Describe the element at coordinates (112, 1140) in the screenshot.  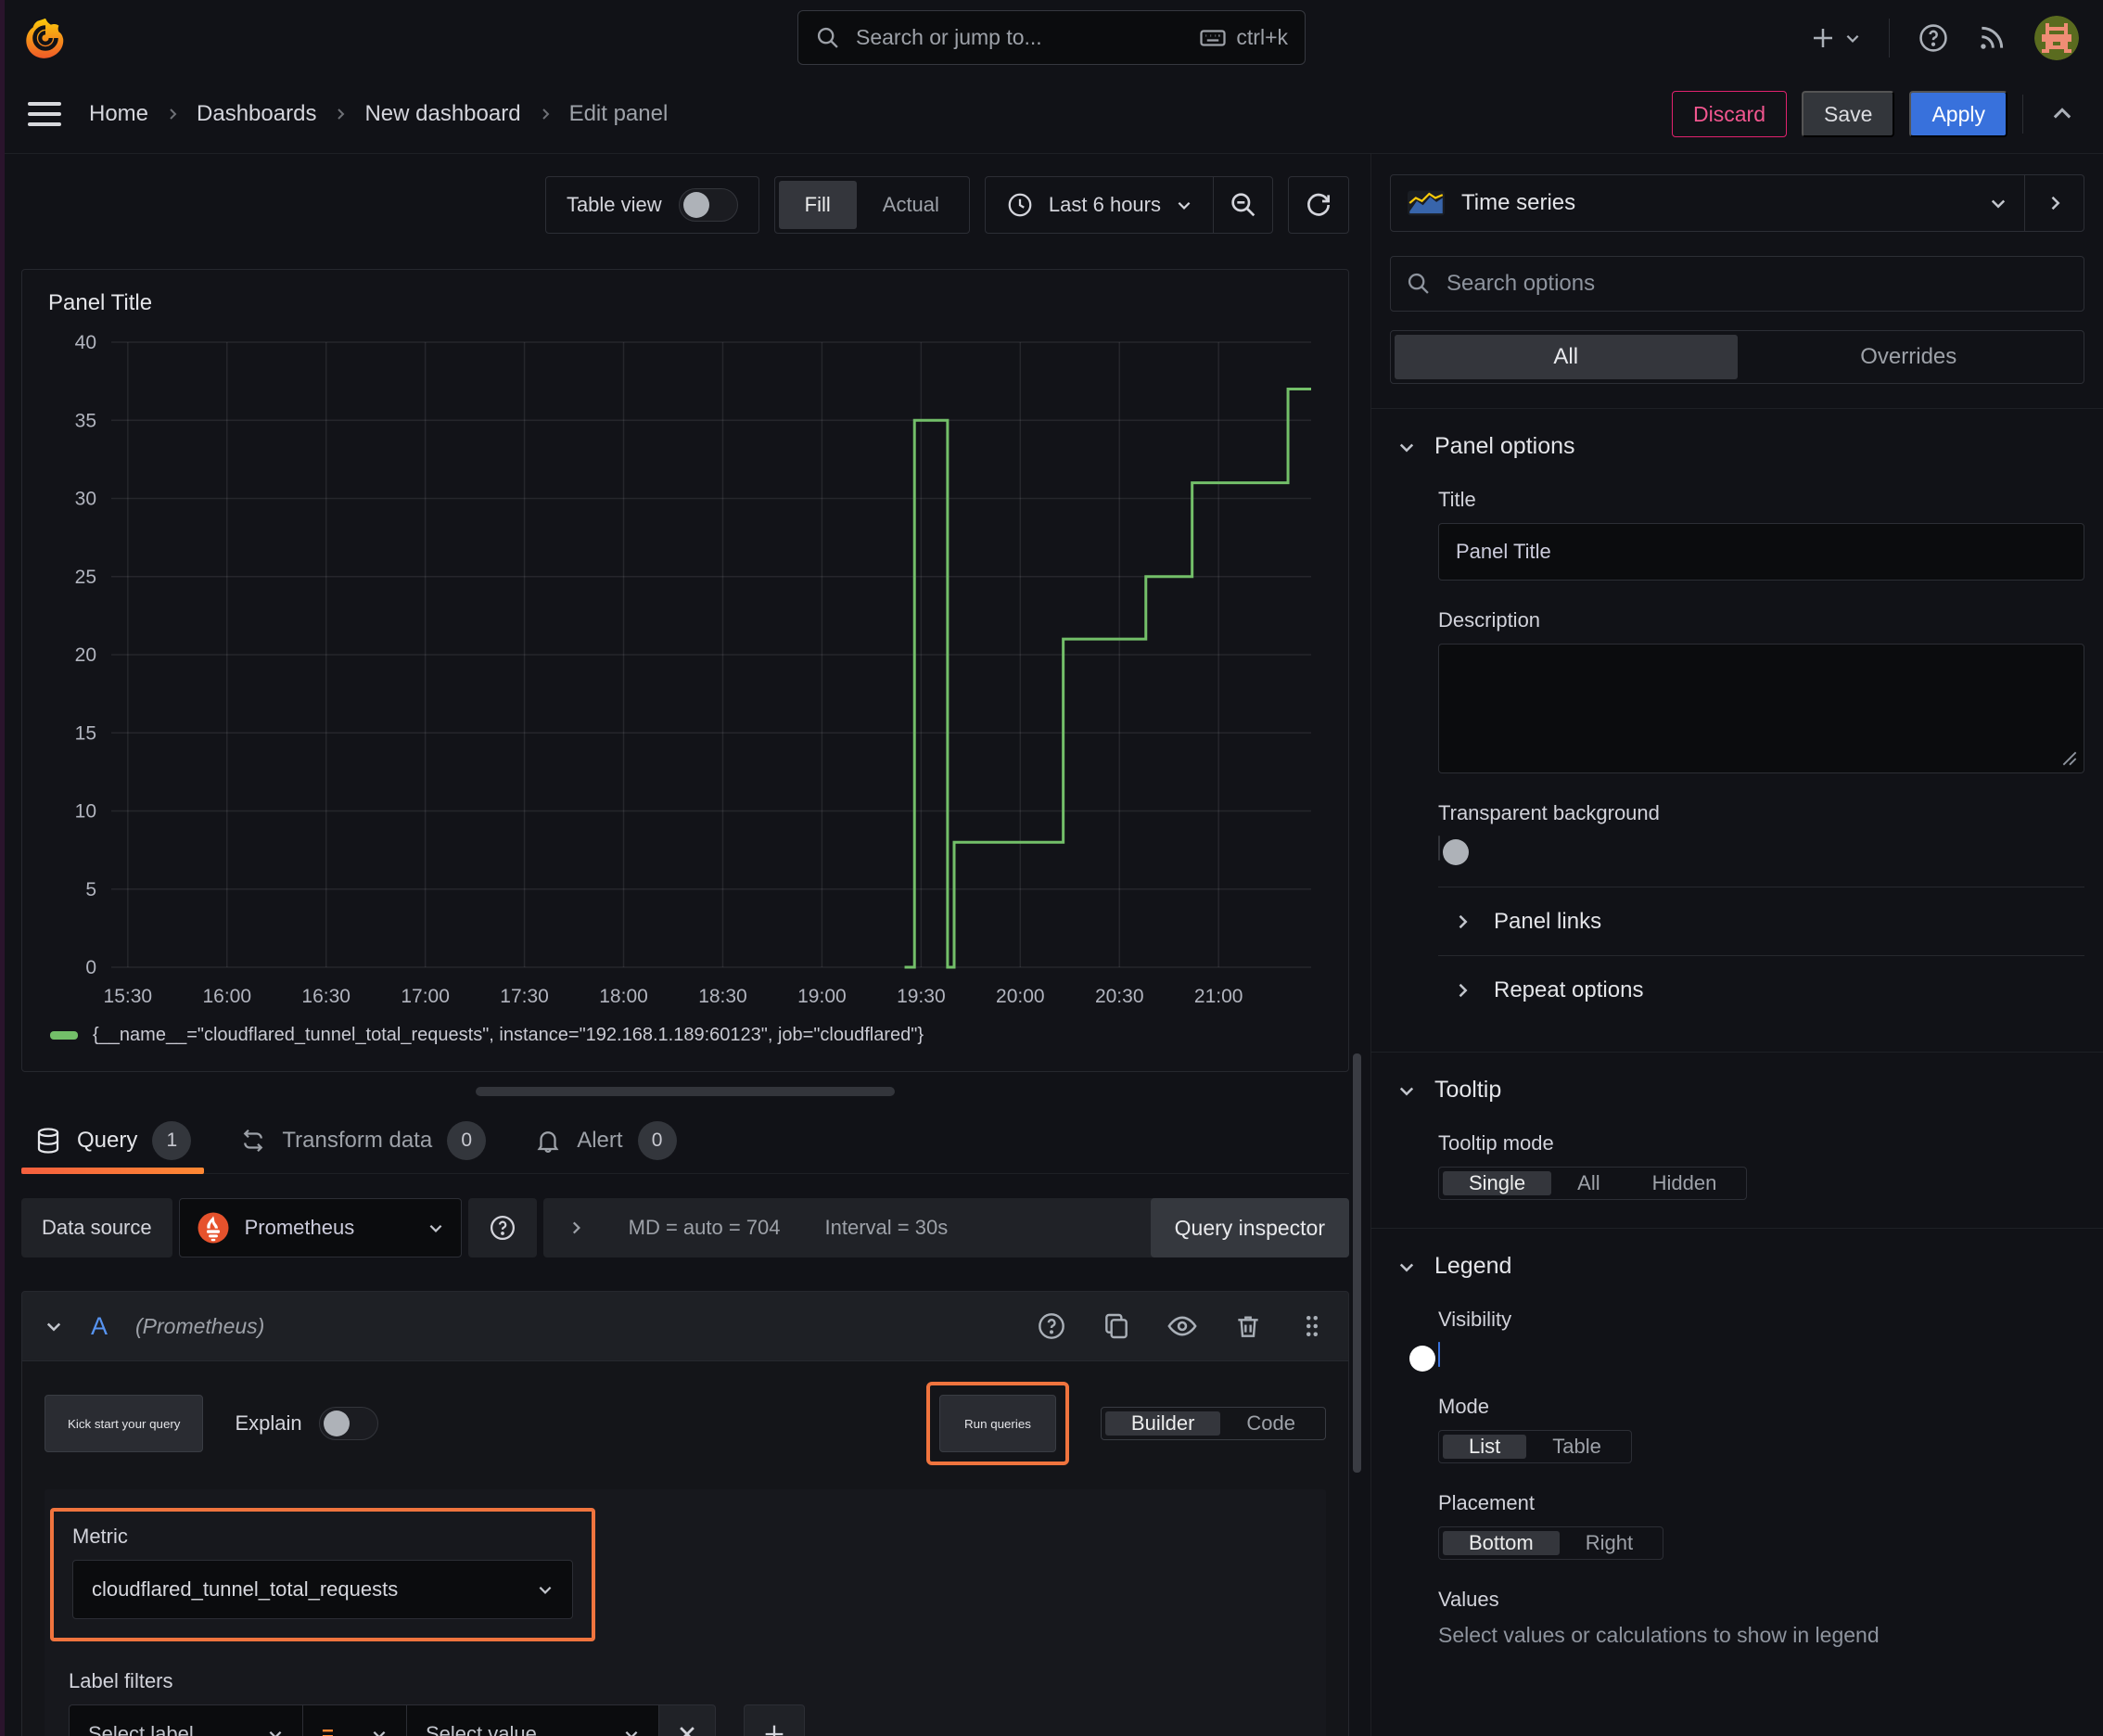
I see `tab-query: Query 1` at that location.